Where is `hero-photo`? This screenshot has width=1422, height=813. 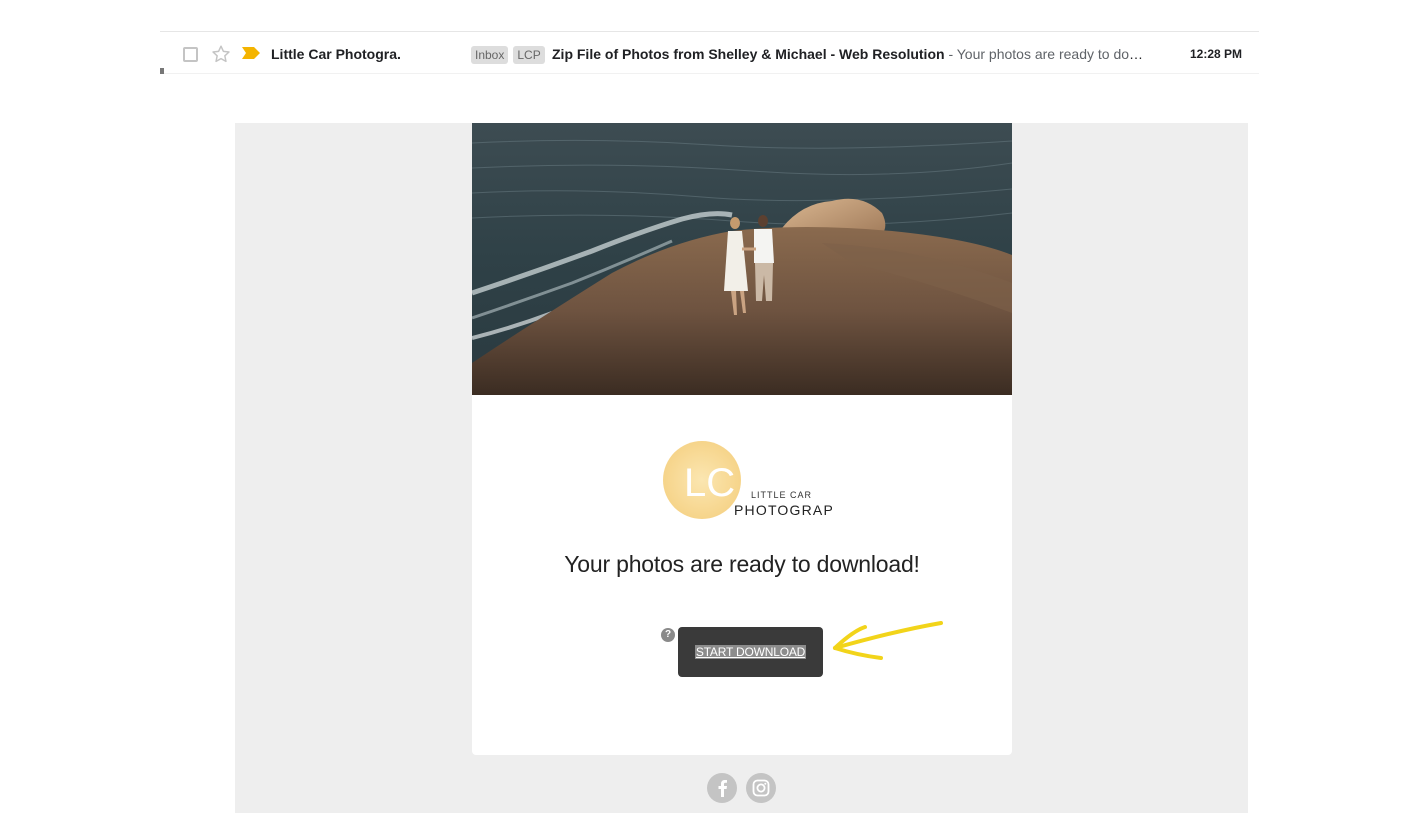 hero-photo is located at coordinates (742, 259).